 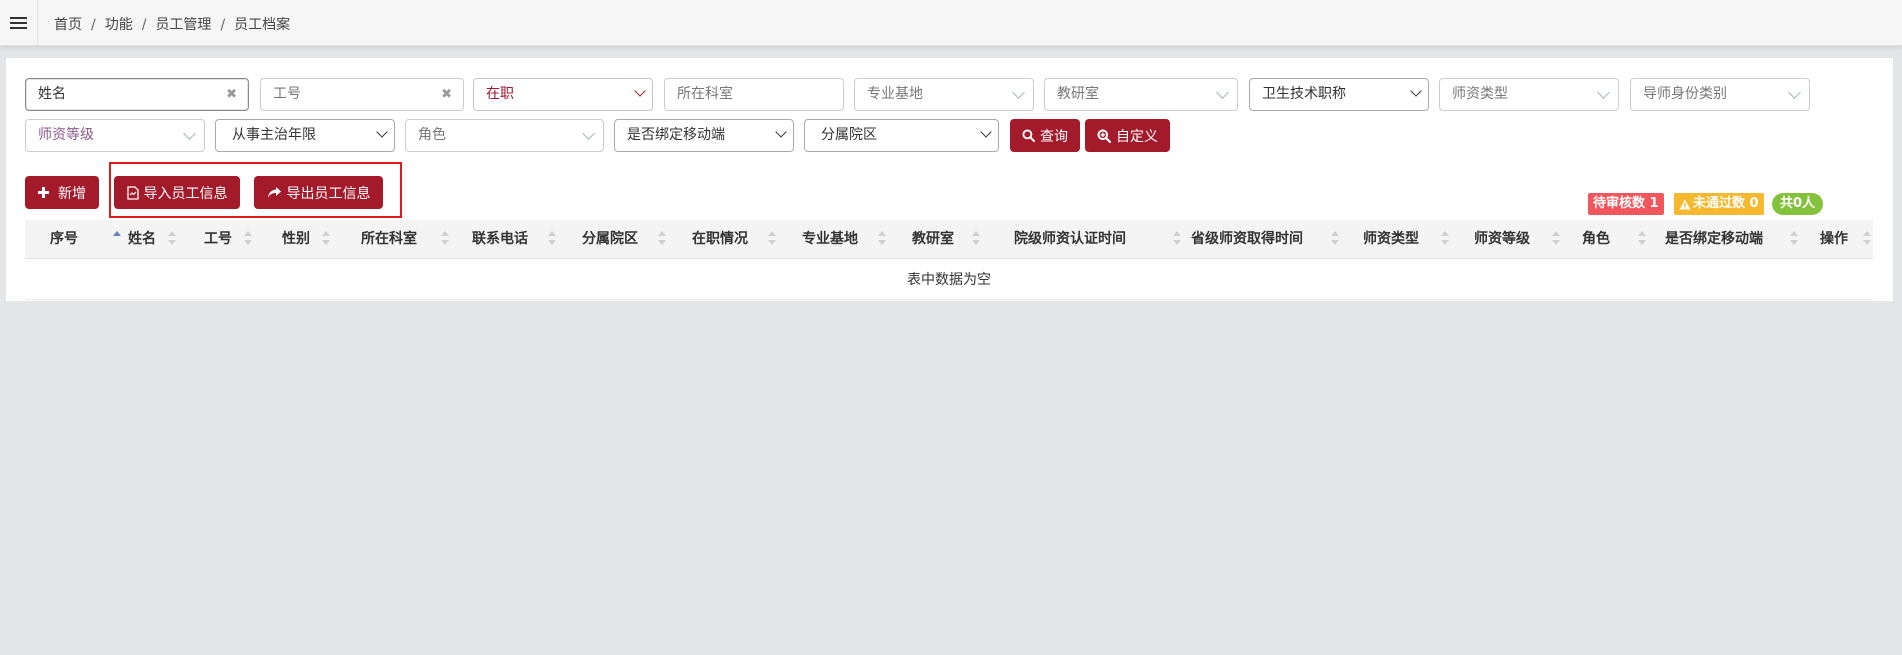 I want to click on breadcrumb-staff-management: 员工管理, so click(x=183, y=25).